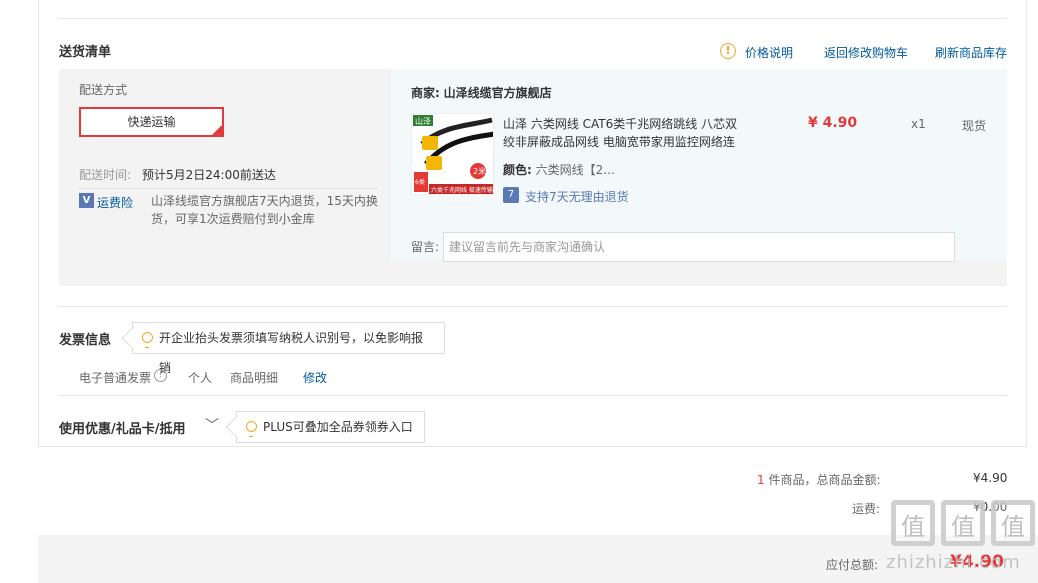 This screenshot has width=1038, height=583. I want to click on summary-count-row: 1 件商品，总商品金额:, so click(819, 479).